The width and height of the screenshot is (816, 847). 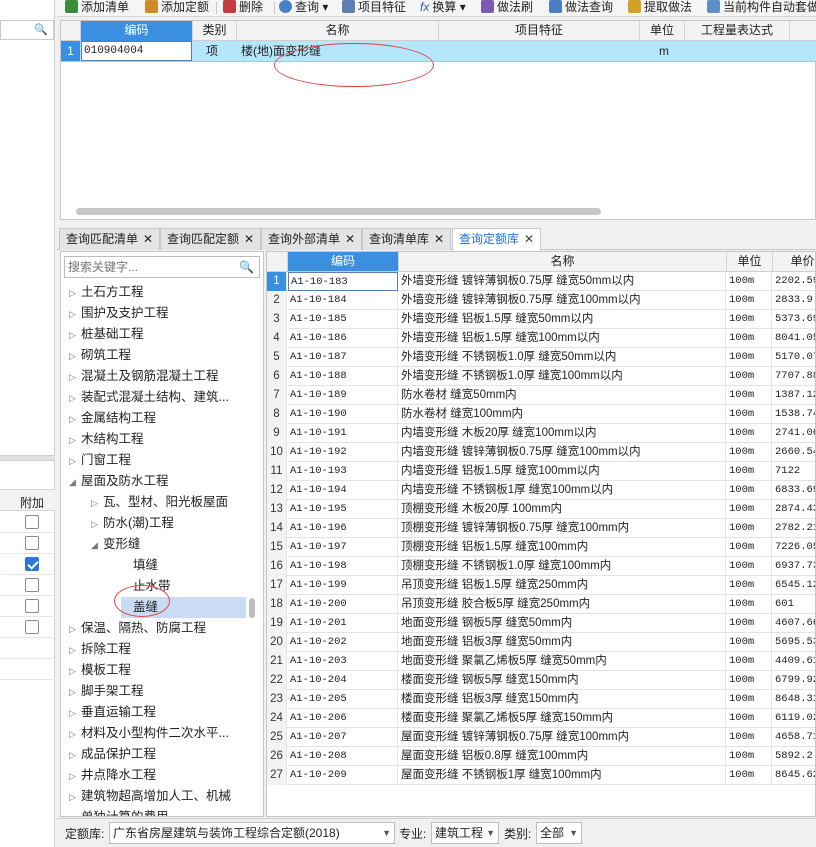 What do you see at coordinates (112, 775) in the screenshot?
I see `tree-node: ▷ 井点降水工程` at bounding box center [112, 775].